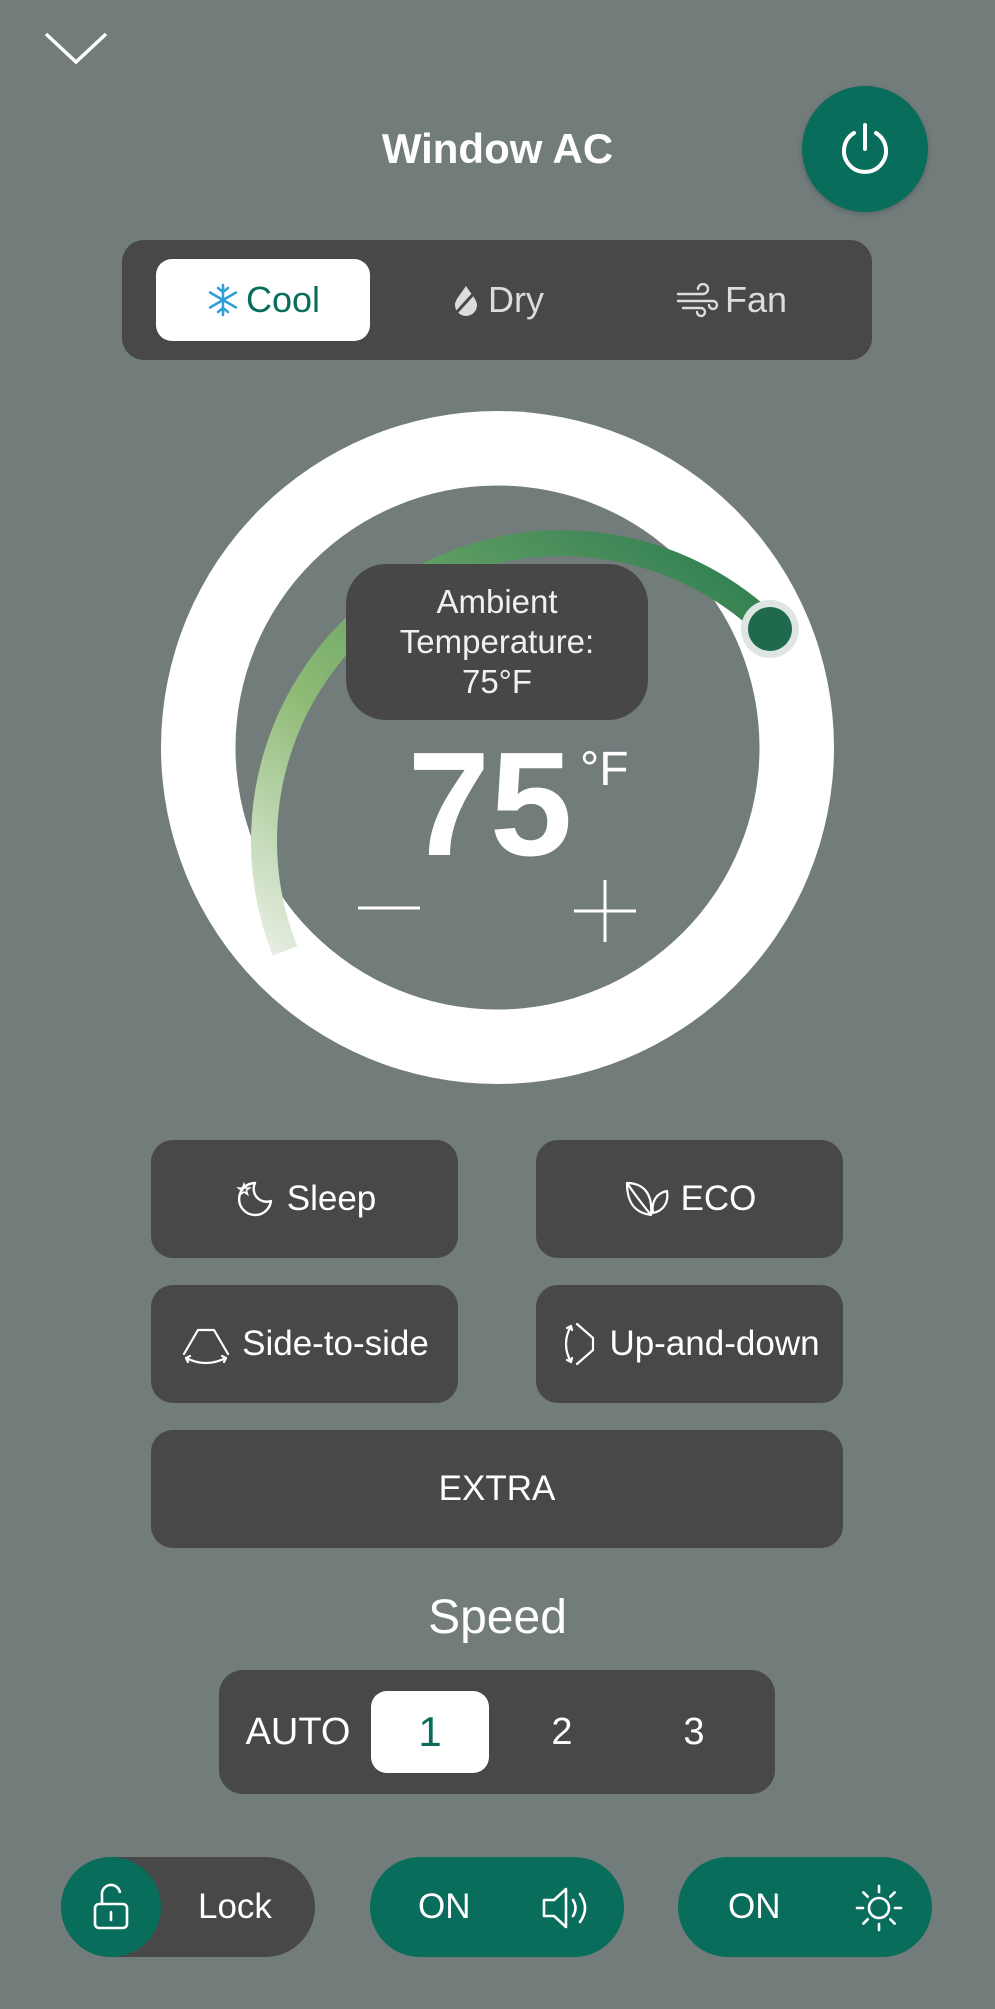 This screenshot has width=995, height=2009. Describe the element at coordinates (756, 299) in the screenshot. I see `tab-fan-label: Fan` at that location.